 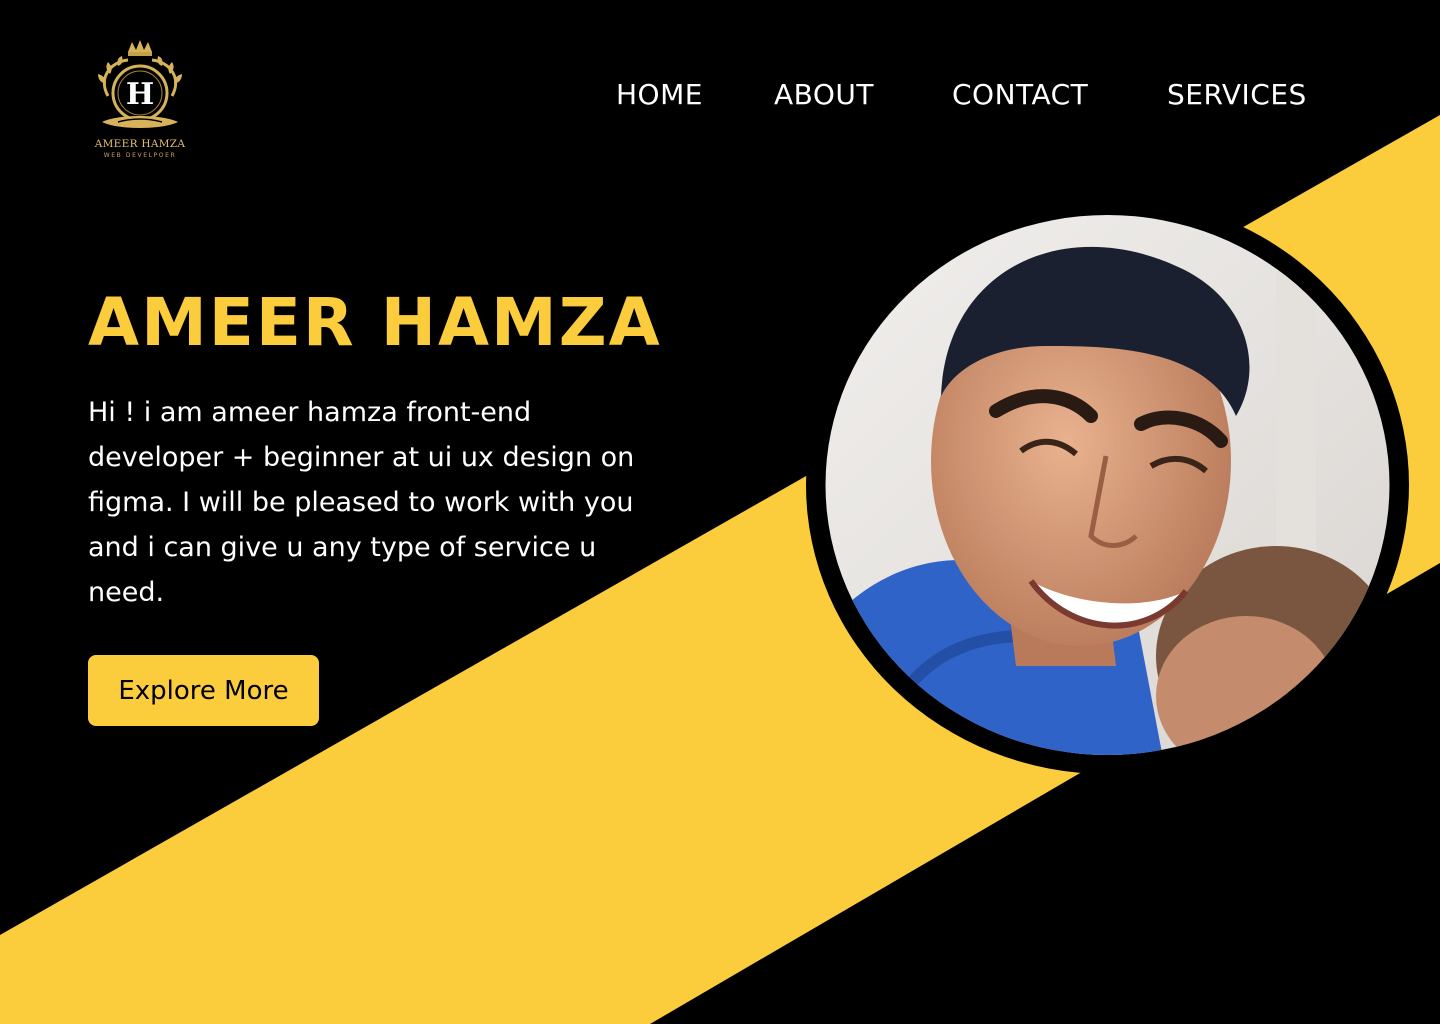 What do you see at coordinates (140, 155) in the screenshot?
I see `logo-subtitle: WEB DEVELPOER` at bounding box center [140, 155].